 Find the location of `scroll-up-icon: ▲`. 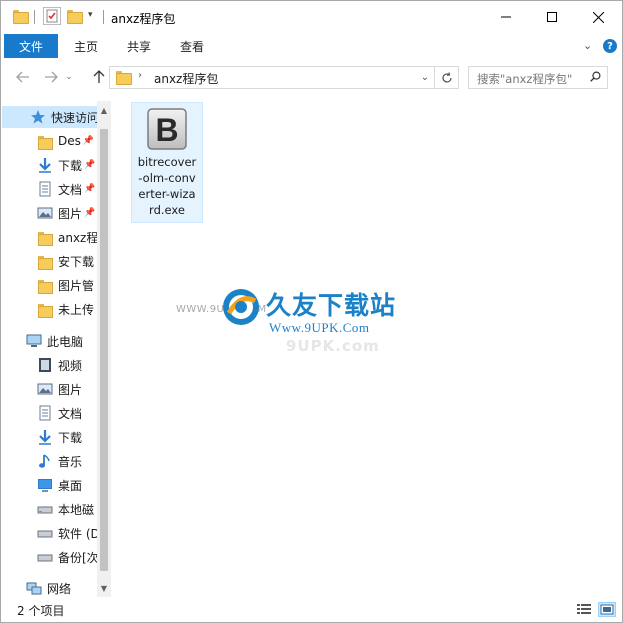

scroll-up-icon: ▲ is located at coordinates (104, 110).